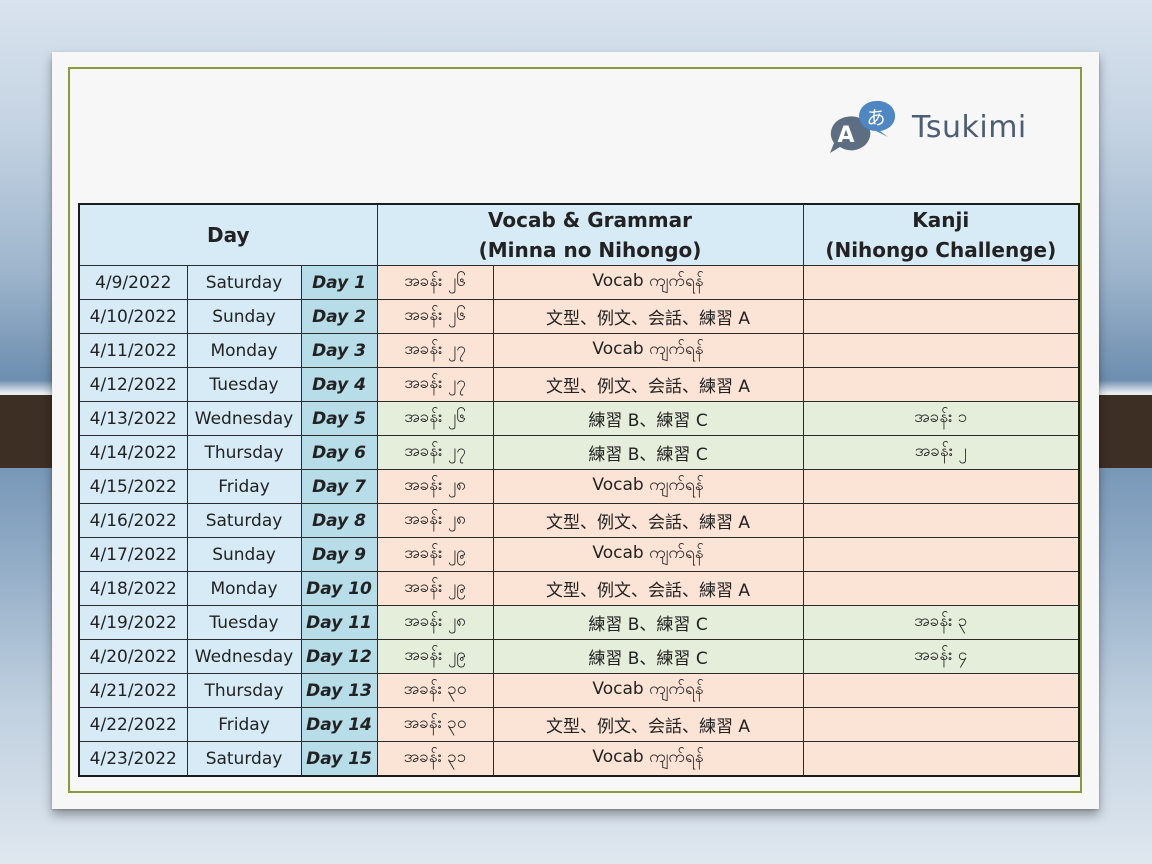 This screenshot has width=1152, height=864. Describe the element at coordinates (339, 554) in the screenshot. I see `day-number-cell: Day 9` at that location.